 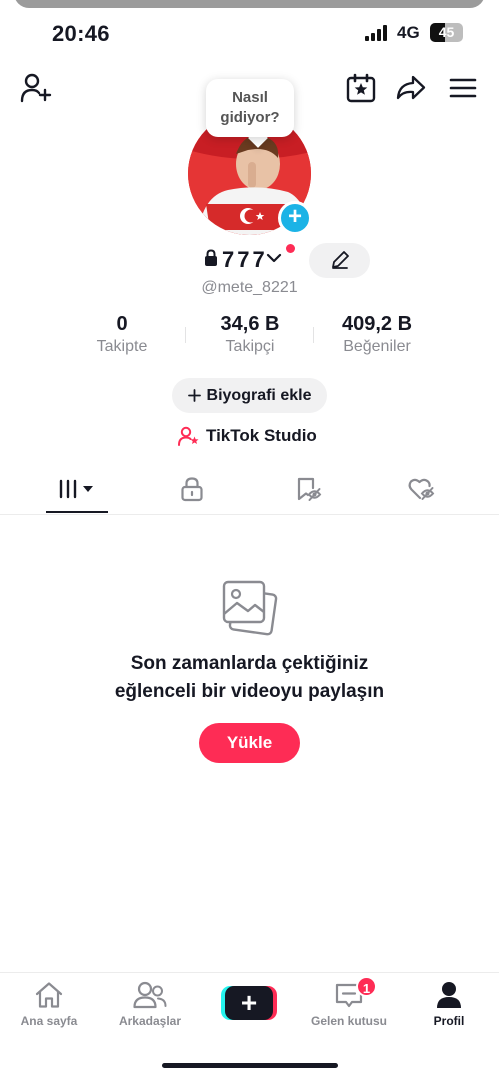 What do you see at coordinates (449, 1021) in the screenshot?
I see `nav-profile-label: Profil` at bounding box center [449, 1021].